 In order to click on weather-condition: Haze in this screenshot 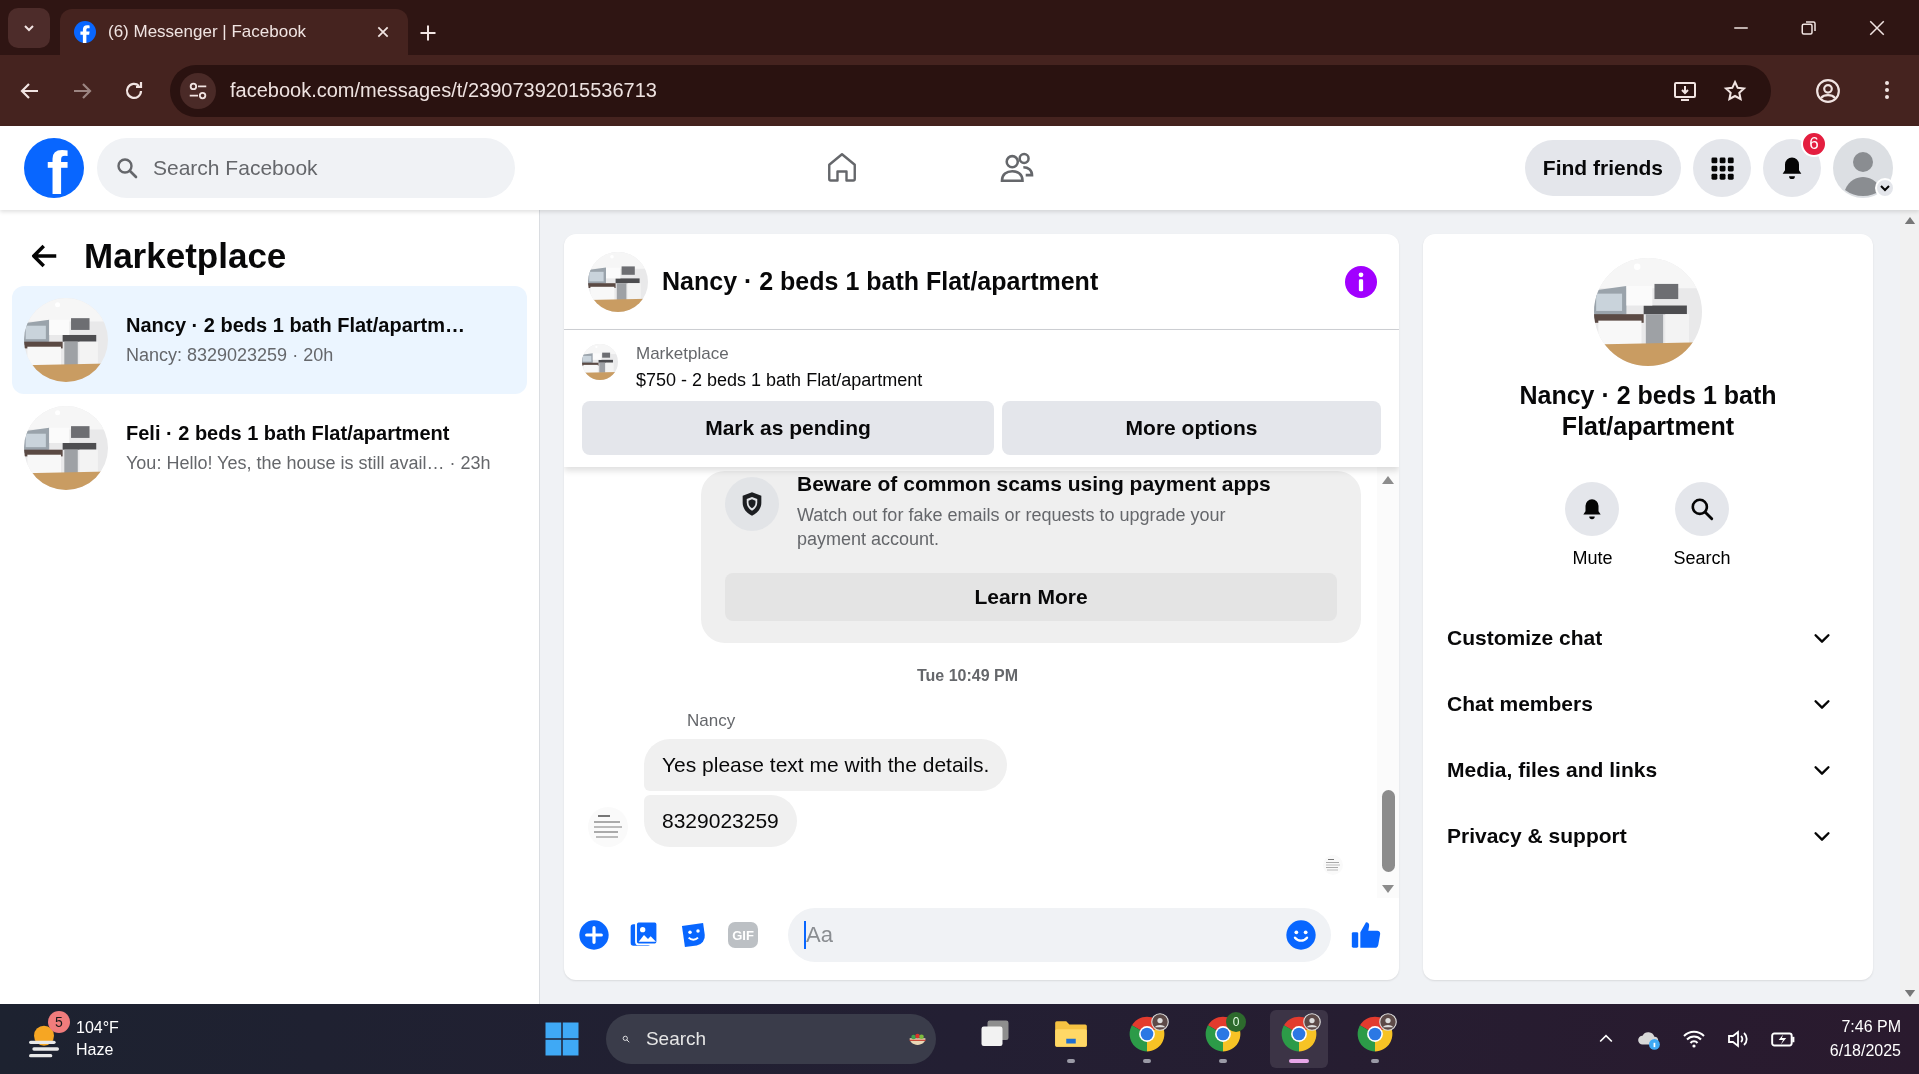, I will do `click(95, 1050)`.